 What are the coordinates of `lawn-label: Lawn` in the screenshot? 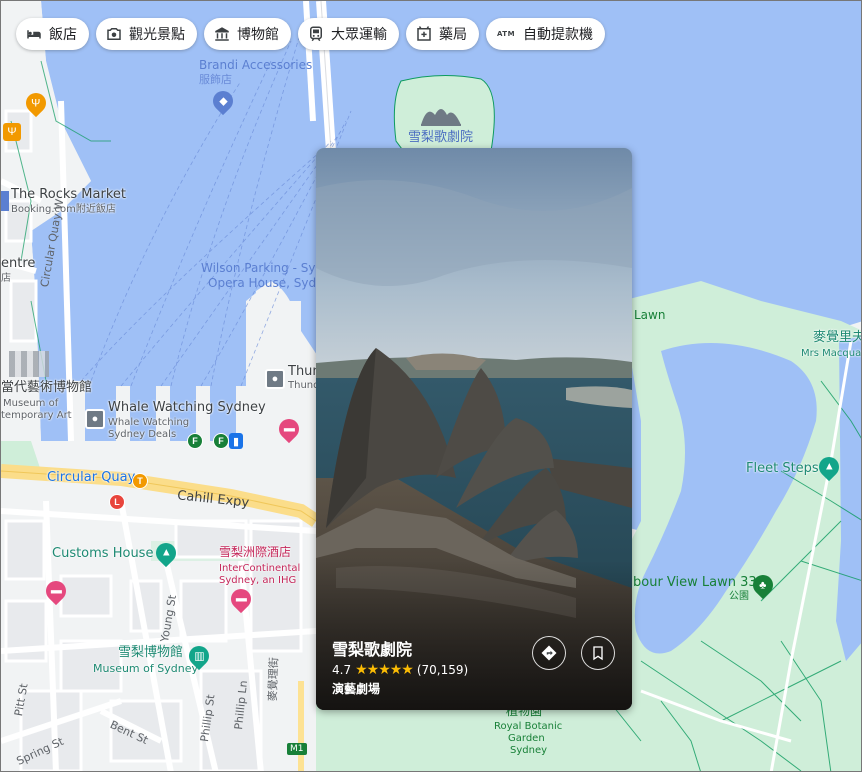 It's located at (650, 315).